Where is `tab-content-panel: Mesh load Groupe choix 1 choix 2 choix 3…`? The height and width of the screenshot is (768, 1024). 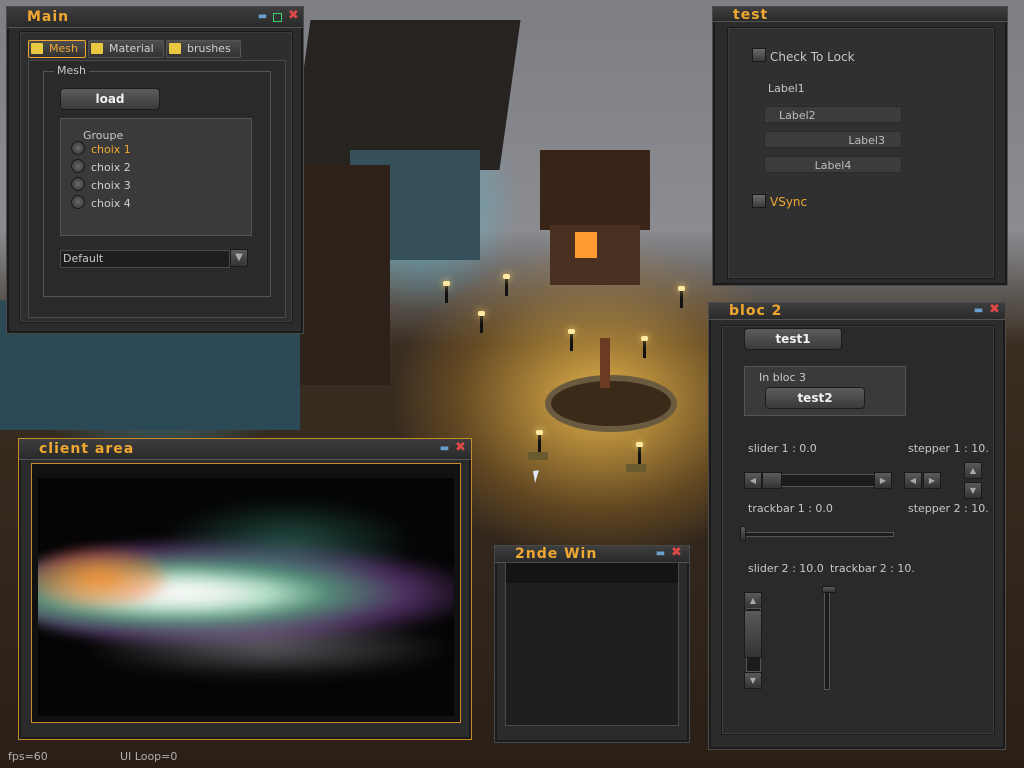 tab-content-panel: Mesh load Groupe choix 1 choix 2 choix 3… is located at coordinates (157, 189).